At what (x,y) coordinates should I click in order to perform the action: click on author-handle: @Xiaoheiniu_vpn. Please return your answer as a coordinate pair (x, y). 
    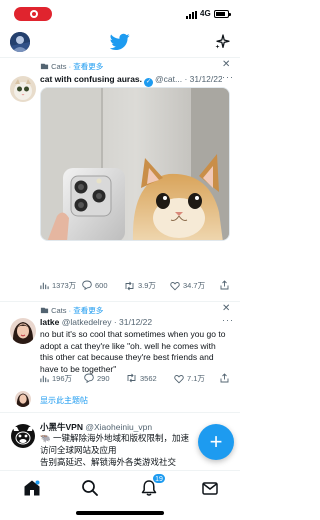
    Looking at the image, I should click on (119, 427).